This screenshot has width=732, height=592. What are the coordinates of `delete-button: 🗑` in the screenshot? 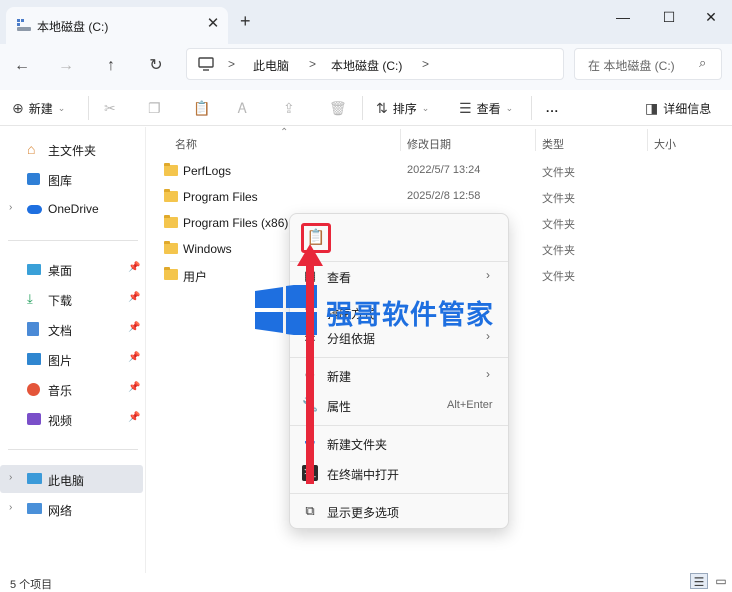 It's located at (338, 108).